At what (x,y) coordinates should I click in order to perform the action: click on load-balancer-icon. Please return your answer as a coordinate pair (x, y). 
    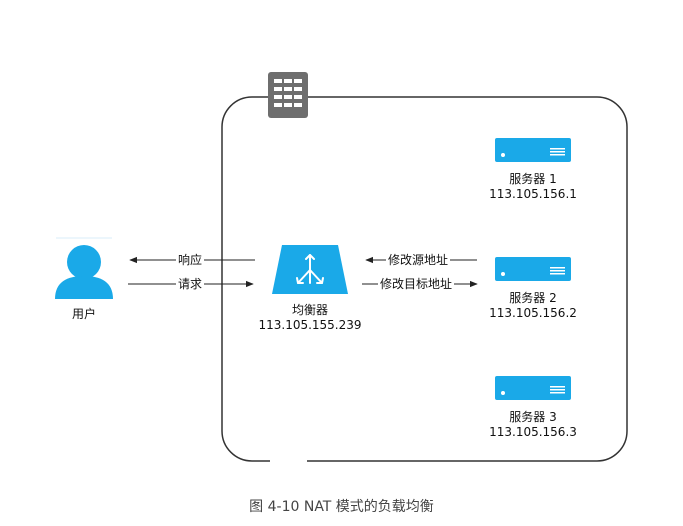
    Looking at the image, I should click on (310, 269).